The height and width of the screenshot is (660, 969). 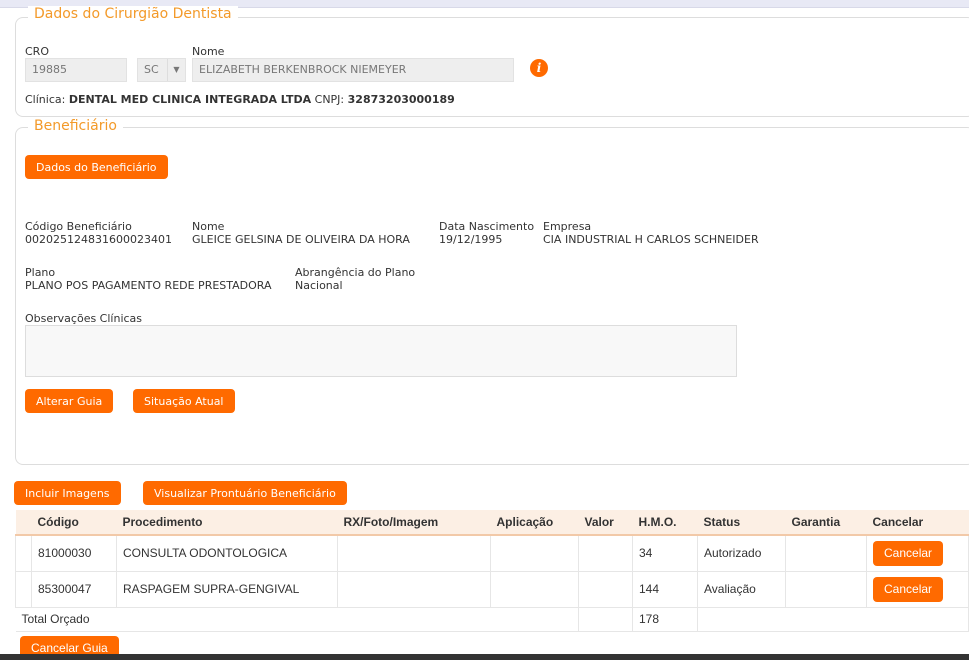 What do you see at coordinates (78, 226) in the screenshot?
I see `beneficiary-code-label: Código Beneficiário` at bounding box center [78, 226].